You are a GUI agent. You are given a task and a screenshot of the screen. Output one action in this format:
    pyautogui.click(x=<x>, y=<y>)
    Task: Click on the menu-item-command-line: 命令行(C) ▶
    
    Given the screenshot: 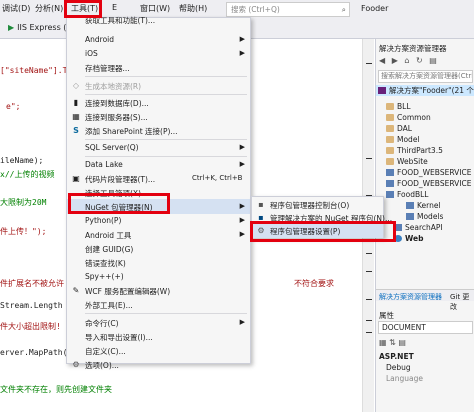 What is the action you would take?
    pyautogui.click(x=158, y=322)
    